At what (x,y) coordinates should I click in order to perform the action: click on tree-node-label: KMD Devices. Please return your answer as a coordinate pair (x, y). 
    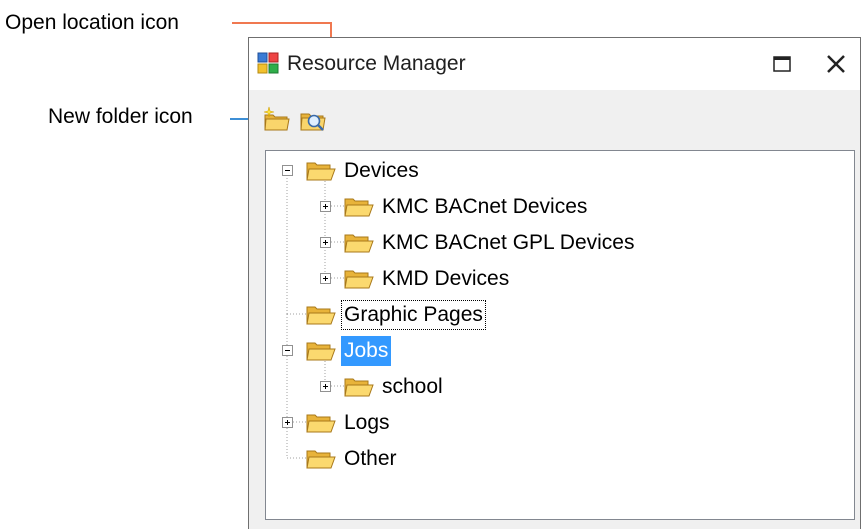
    Looking at the image, I should click on (446, 278).